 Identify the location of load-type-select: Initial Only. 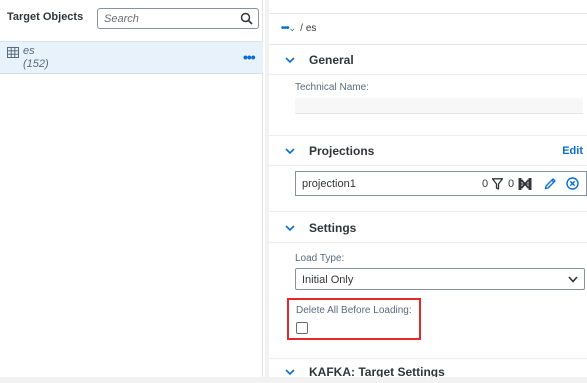
(440, 279).